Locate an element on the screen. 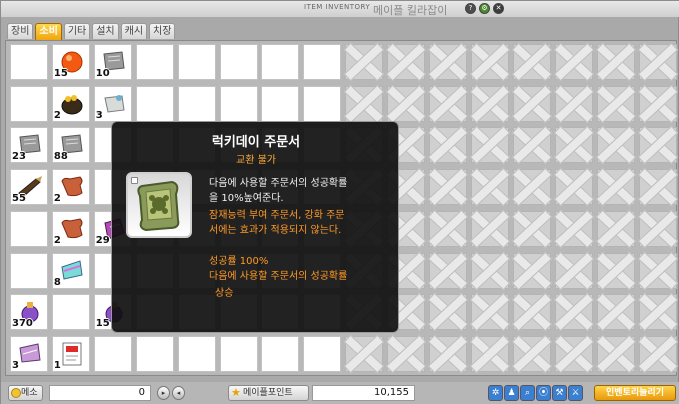 Image resolution: width=679 pixels, height=404 pixels. target-icon: ⦿ is located at coordinates (543, 393).